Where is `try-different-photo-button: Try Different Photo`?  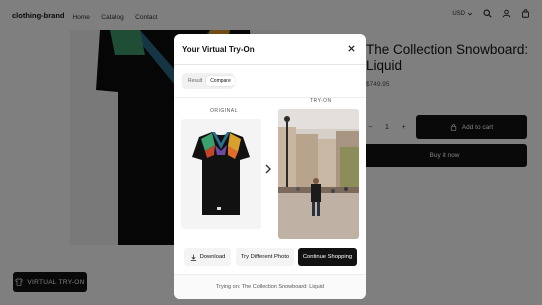
try-different-photo-button: Try Different Photo is located at coordinates (265, 257).